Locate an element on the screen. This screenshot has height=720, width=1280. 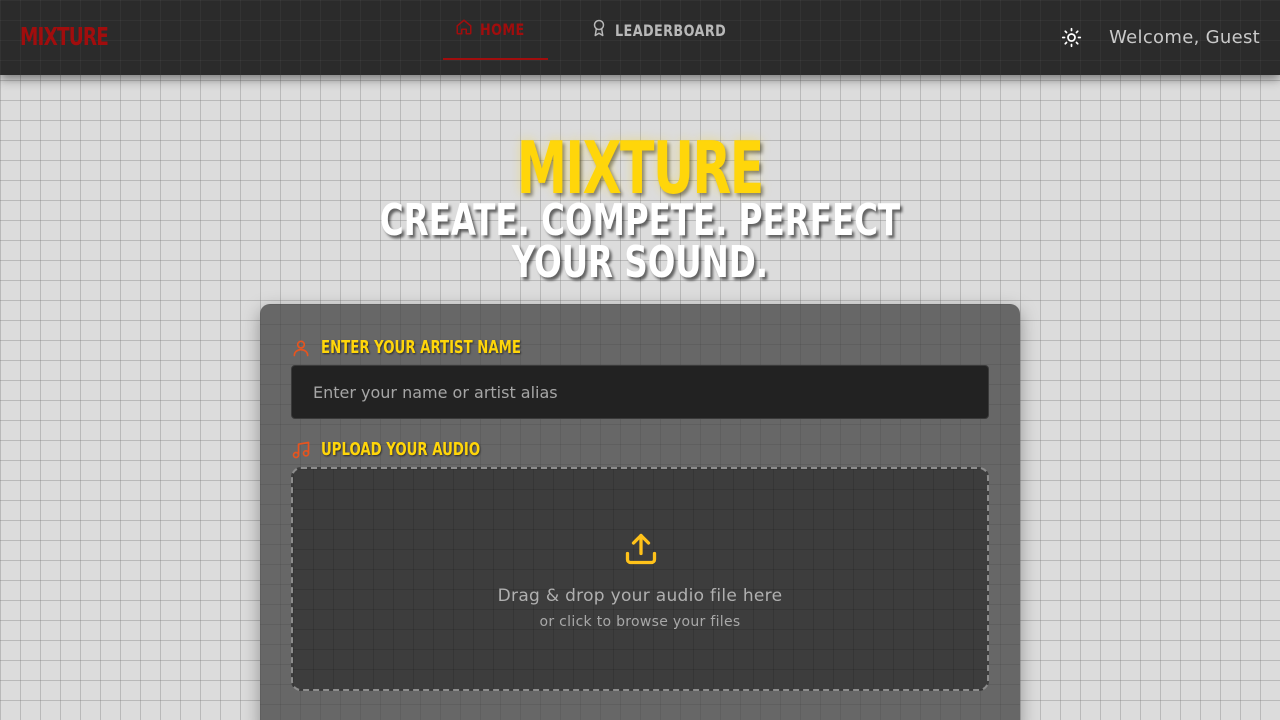
artist-name-label: ENTER YOUR ARTIST NAME is located at coordinates (428, 347).